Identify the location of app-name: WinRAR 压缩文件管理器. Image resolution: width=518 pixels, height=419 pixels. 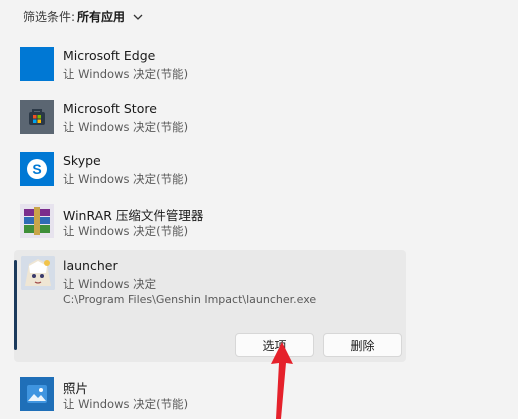
(133, 215).